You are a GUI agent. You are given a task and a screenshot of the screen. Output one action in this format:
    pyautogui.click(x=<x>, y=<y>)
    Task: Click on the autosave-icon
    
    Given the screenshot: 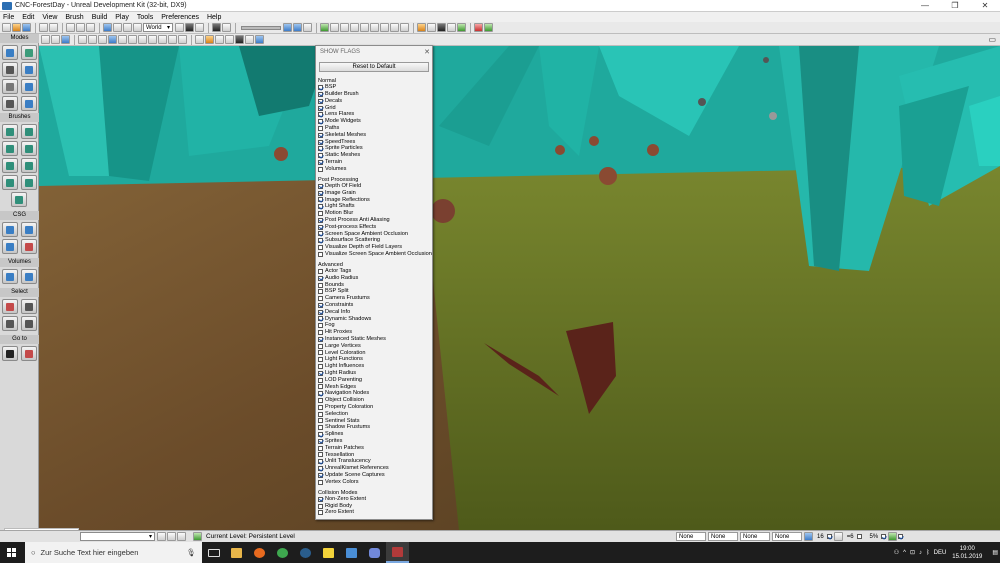 What is the action you would take?
    pyautogui.click(x=893, y=536)
    